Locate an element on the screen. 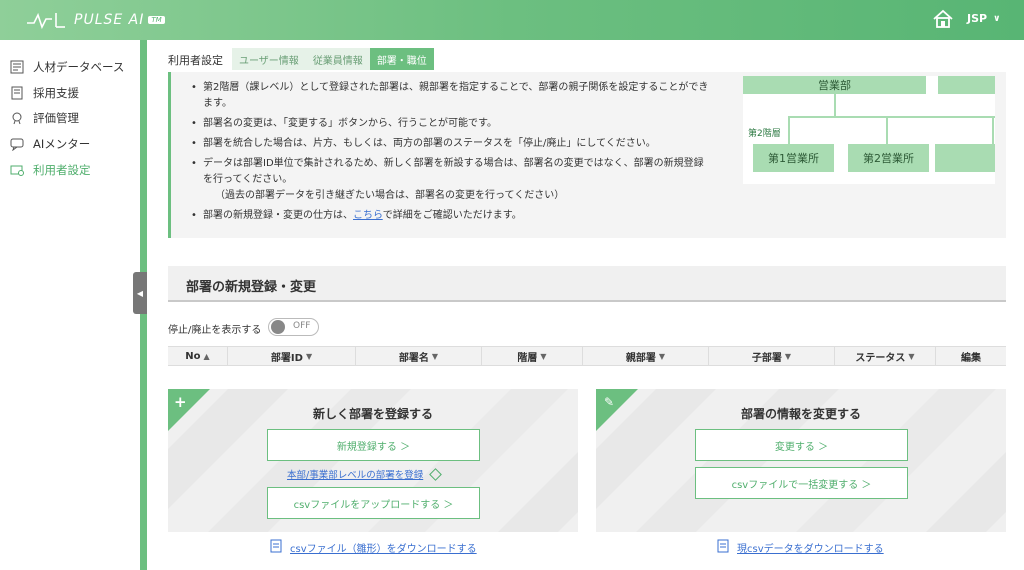  page-title: 利用者設定 is located at coordinates (195, 60).